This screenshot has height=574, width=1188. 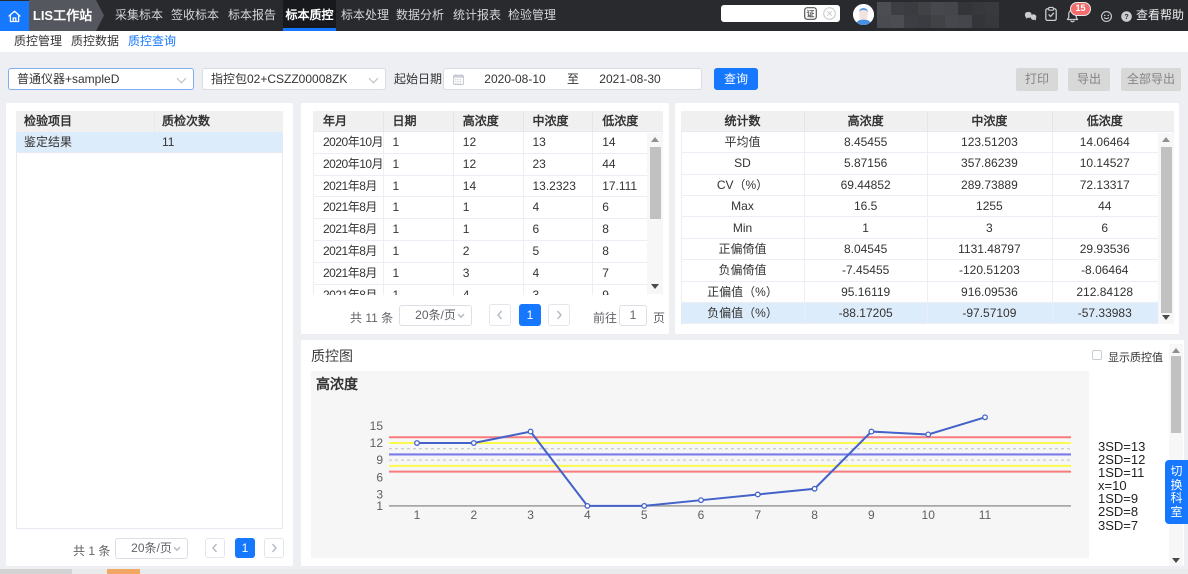 What do you see at coordinates (530, 515) in the screenshot?
I see `svg-text: 3` at bounding box center [530, 515].